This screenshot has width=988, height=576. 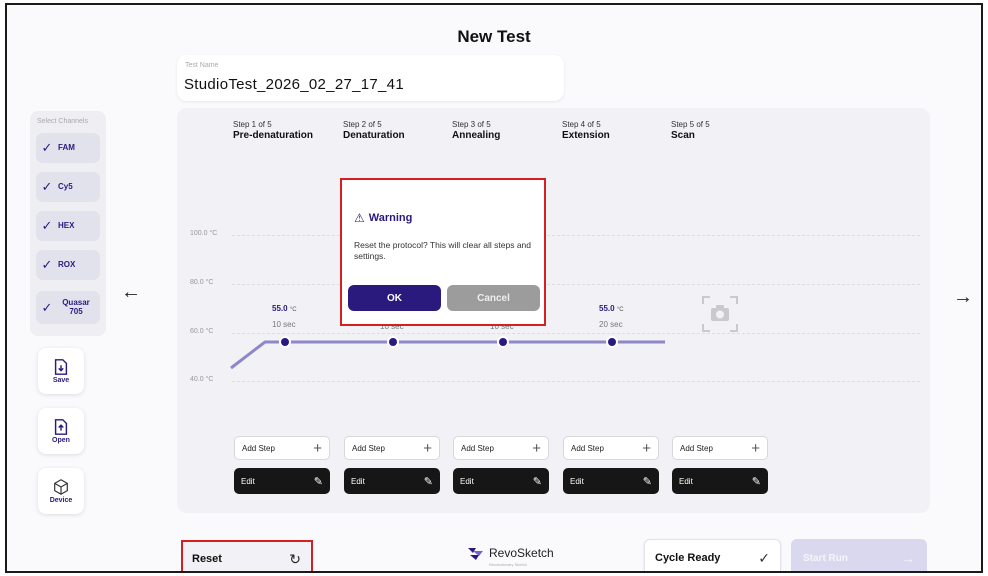 What do you see at coordinates (359, 218) in the screenshot?
I see `warning-icon: ⚠` at bounding box center [359, 218].